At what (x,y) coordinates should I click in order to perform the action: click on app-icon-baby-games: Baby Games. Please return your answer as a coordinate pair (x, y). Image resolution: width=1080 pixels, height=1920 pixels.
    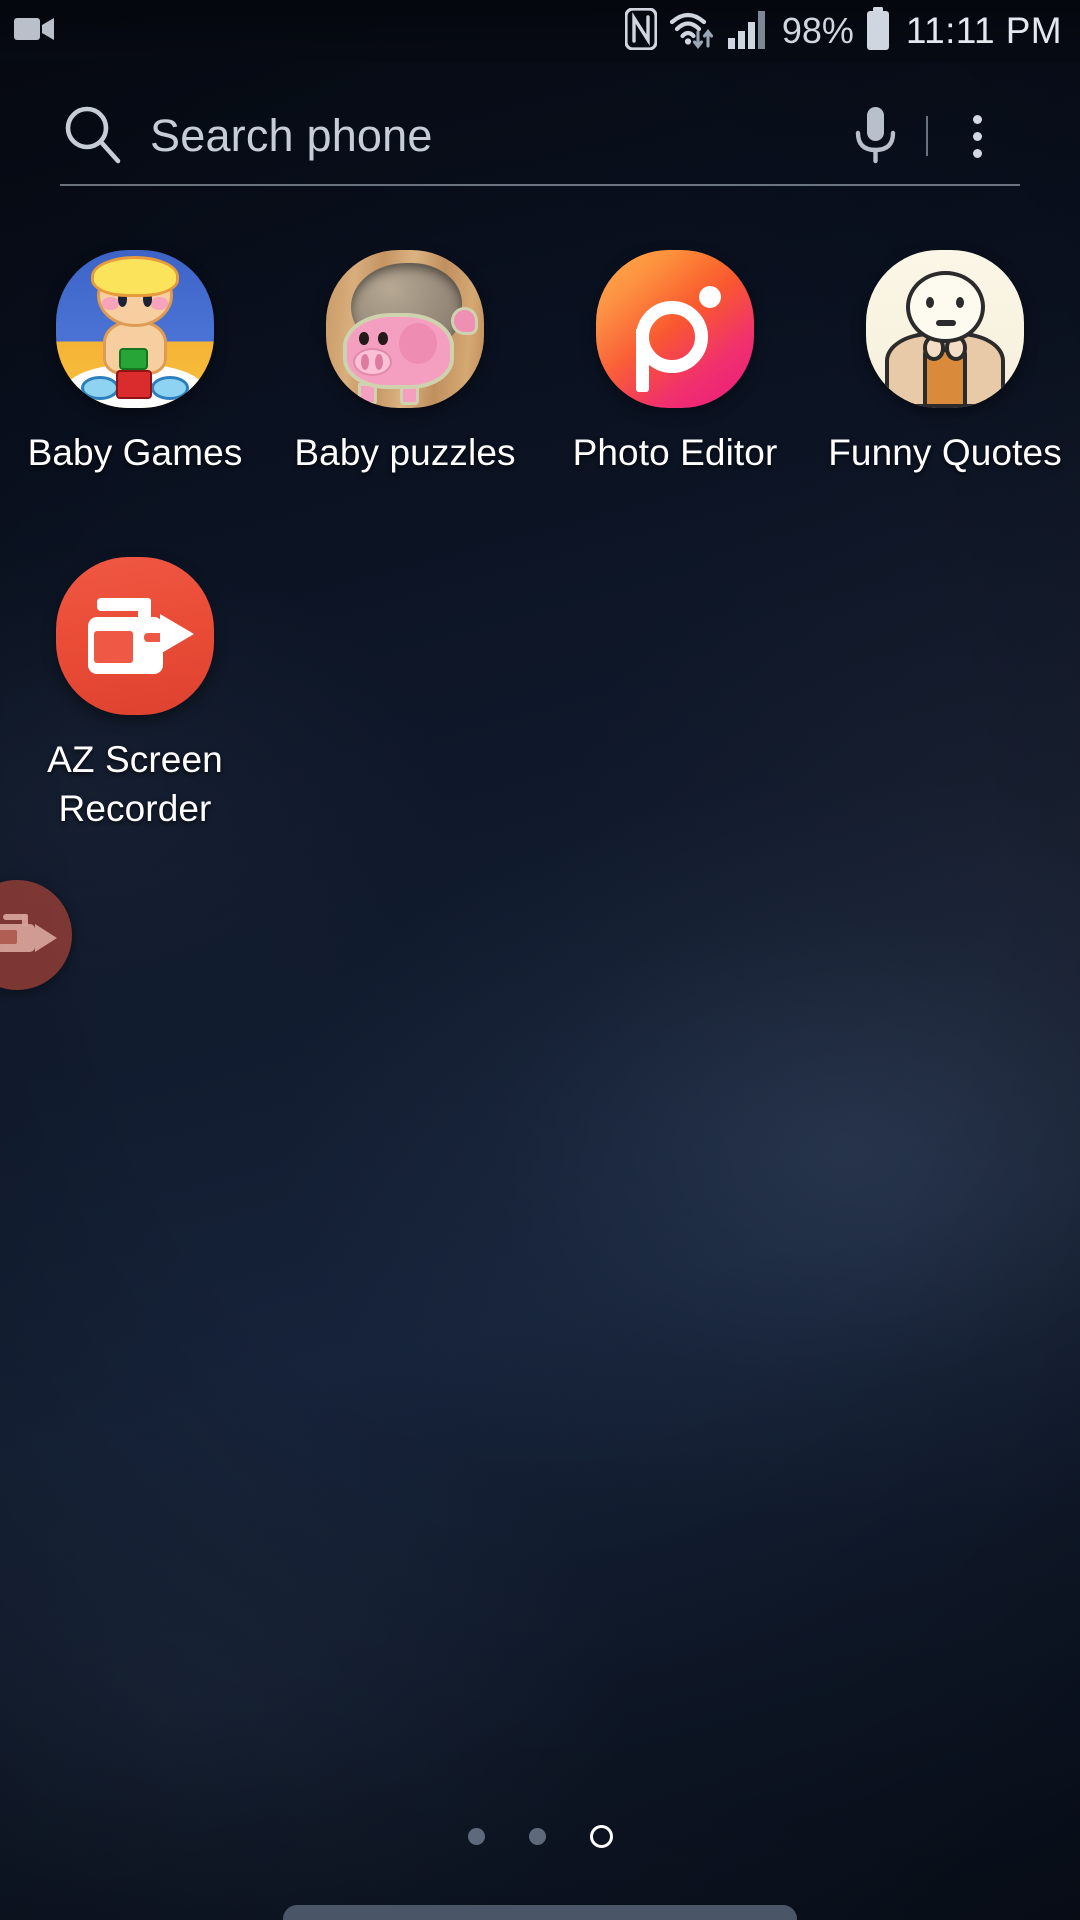
    Looking at the image, I should click on (135, 356).